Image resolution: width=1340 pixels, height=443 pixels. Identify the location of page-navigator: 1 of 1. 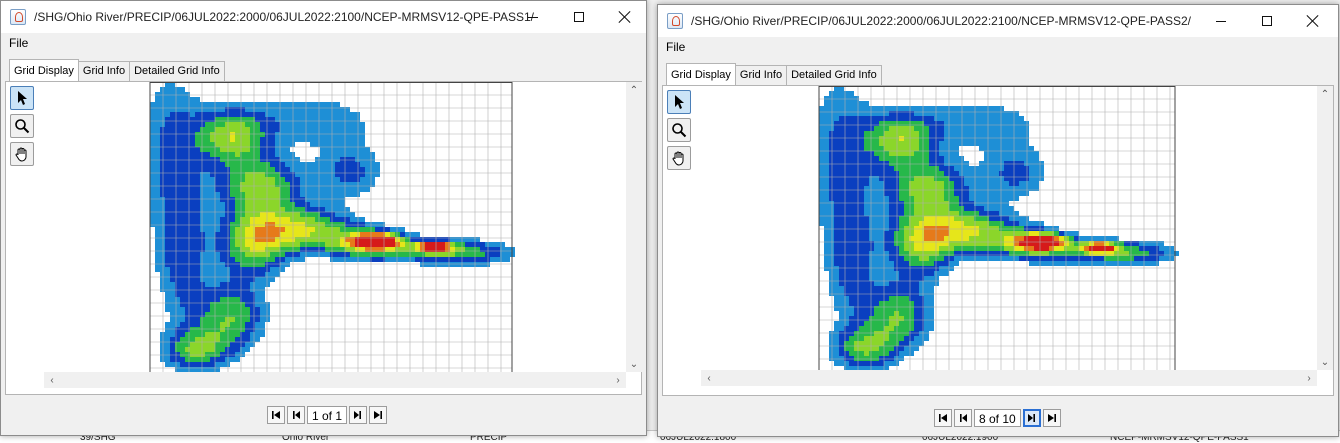
(328, 415).